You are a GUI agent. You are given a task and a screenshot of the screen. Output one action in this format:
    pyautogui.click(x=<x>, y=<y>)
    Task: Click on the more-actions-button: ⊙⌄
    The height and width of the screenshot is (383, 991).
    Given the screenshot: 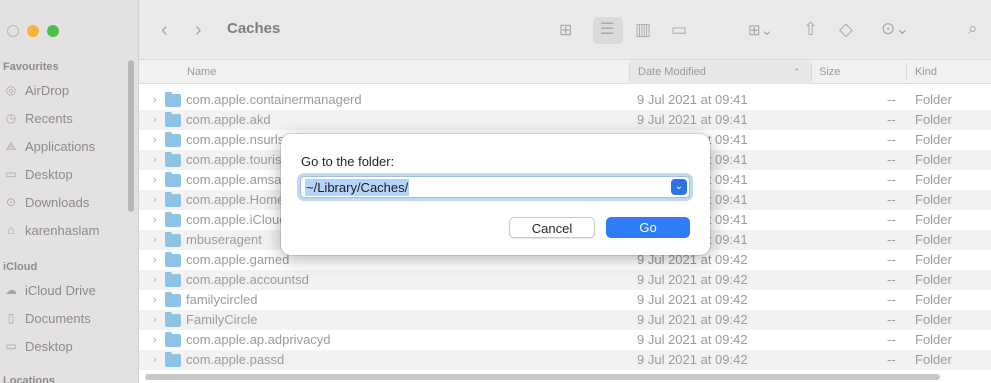 What is the action you would take?
    pyautogui.click(x=895, y=29)
    